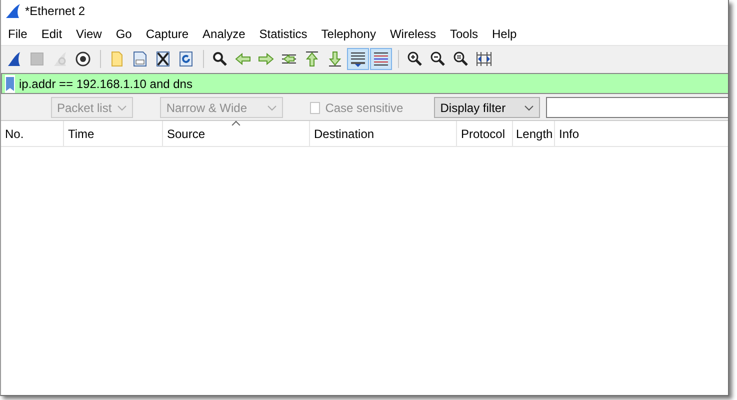 This screenshot has height=400, width=737. Describe the element at coordinates (220, 58) in the screenshot. I see `search-icon` at that location.